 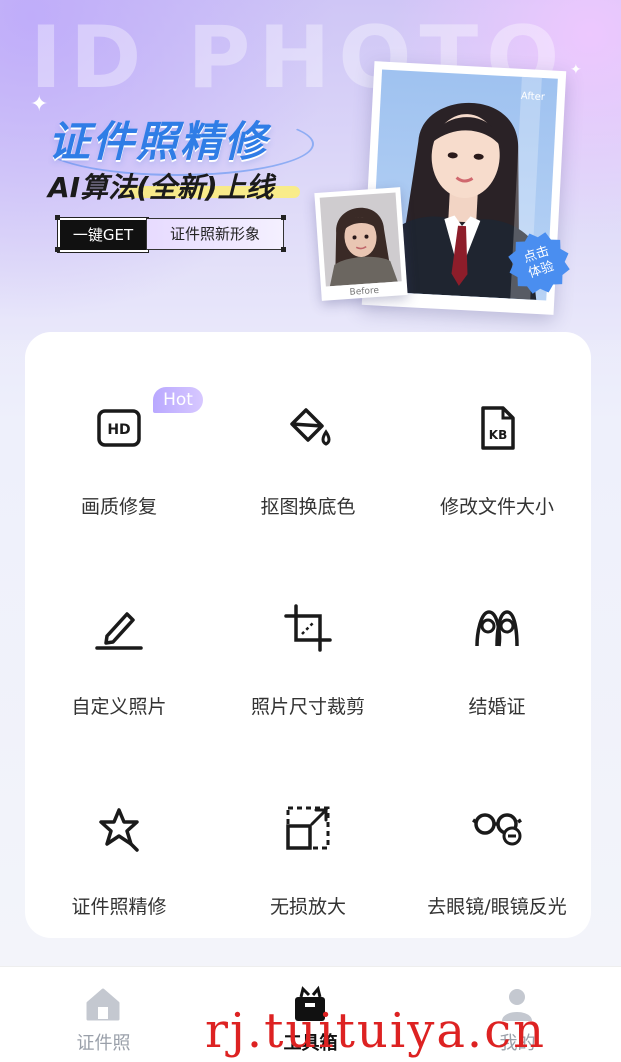 What do you see at coordinates (119, 907) in the screenshot?
I see `tool-label: 证件照精修` at bounding box center [119, 907].